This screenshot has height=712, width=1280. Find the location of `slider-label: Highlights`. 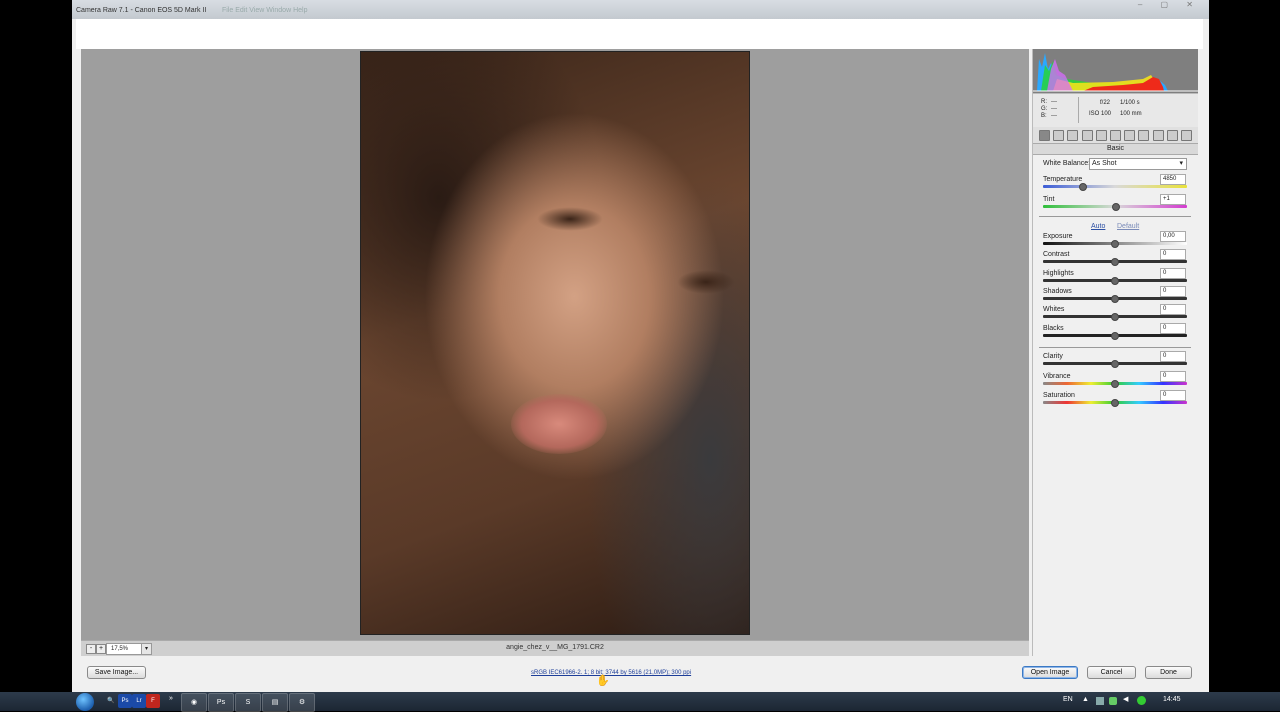

slider-label: Highlights is located at coordinates (1058, 273).